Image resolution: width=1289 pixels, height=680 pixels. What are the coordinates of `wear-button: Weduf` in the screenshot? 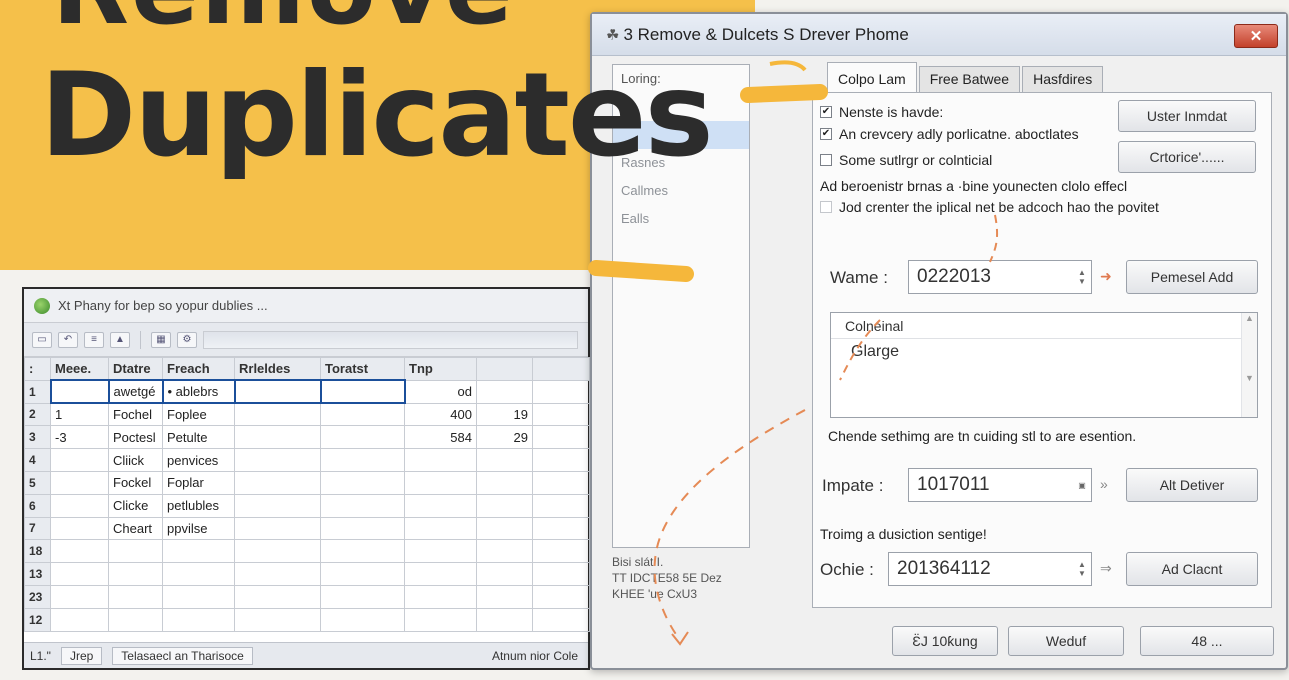 It's located at (1066, 641).